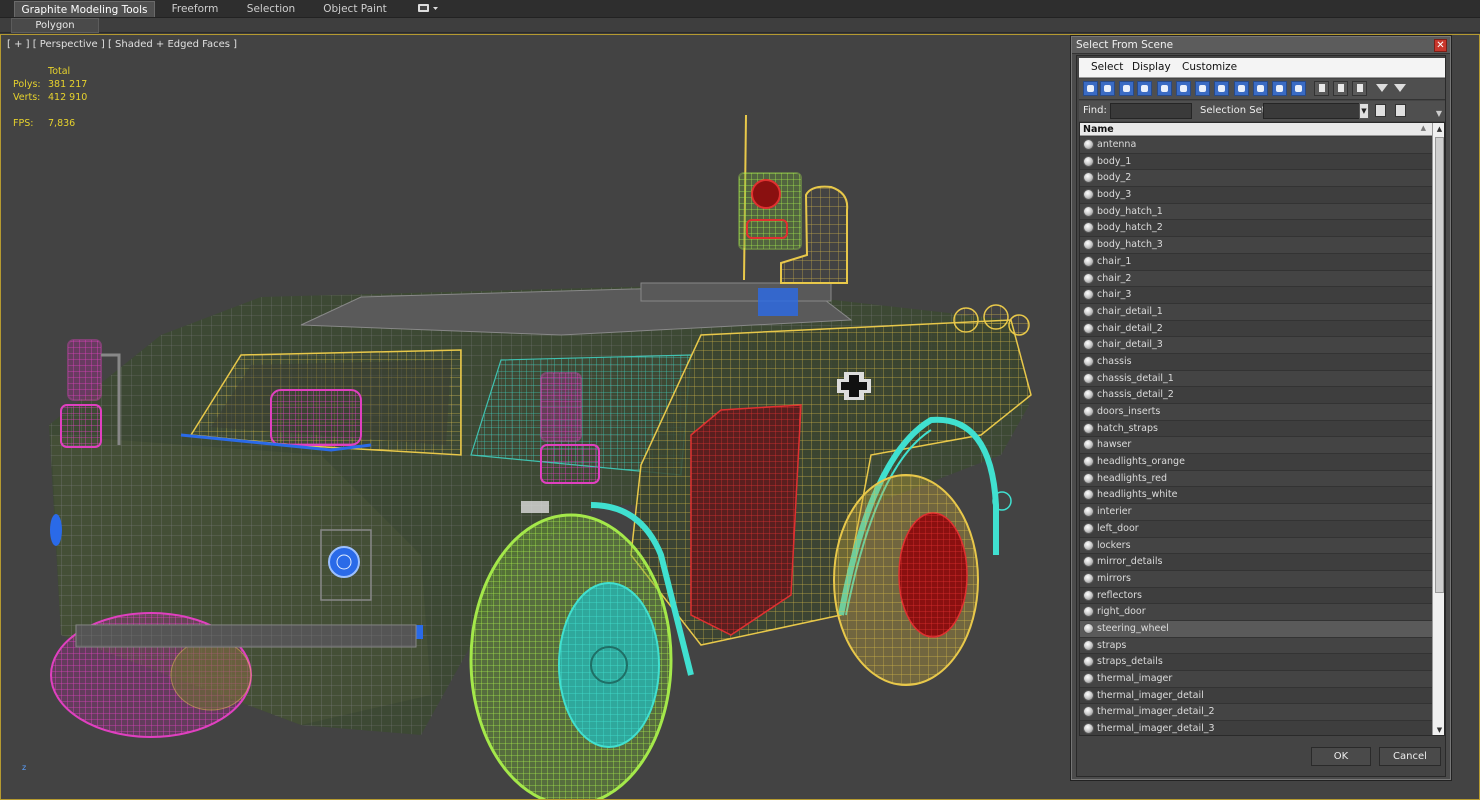 The width and height of the screenshot is (1480, 800). Describe the element at coordinates (1321, 88) in the screenshot. I see `select-all-icon` at that location.